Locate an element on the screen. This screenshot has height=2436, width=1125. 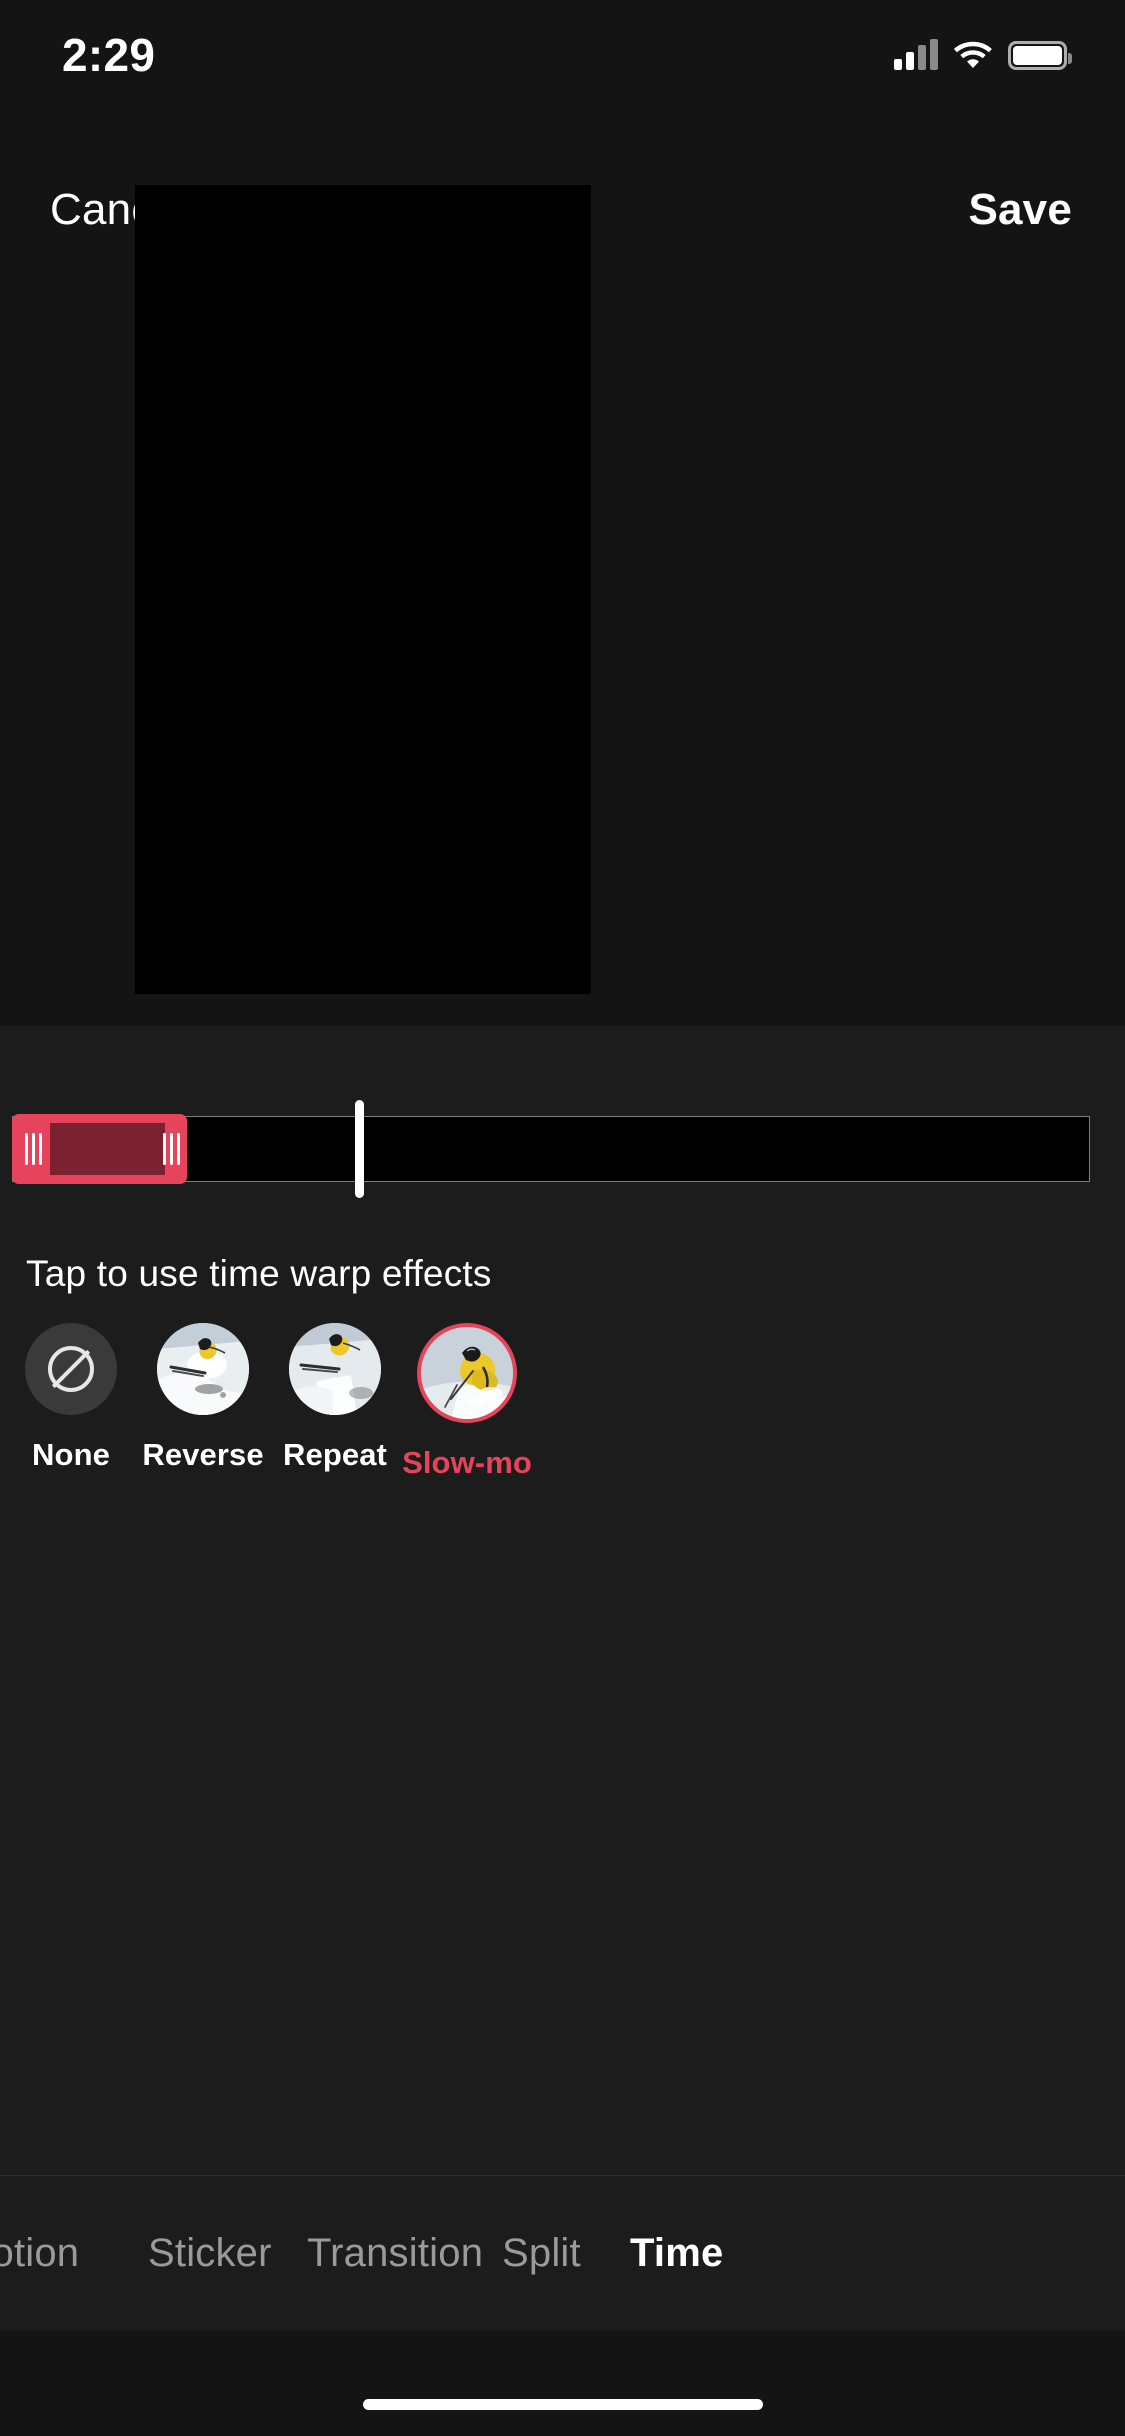
effect-label-none: None is located at coordinates (71, 1454).